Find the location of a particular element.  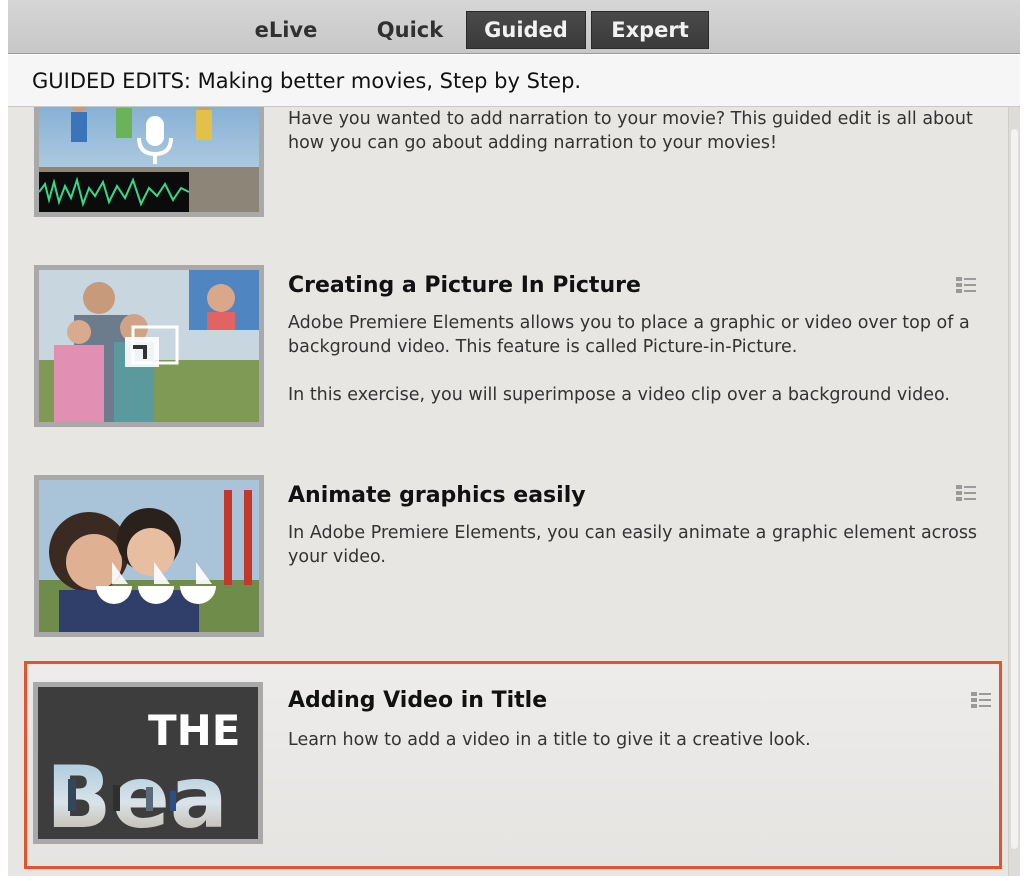

tab-elive: eLive is located at coordinates (286, 30).